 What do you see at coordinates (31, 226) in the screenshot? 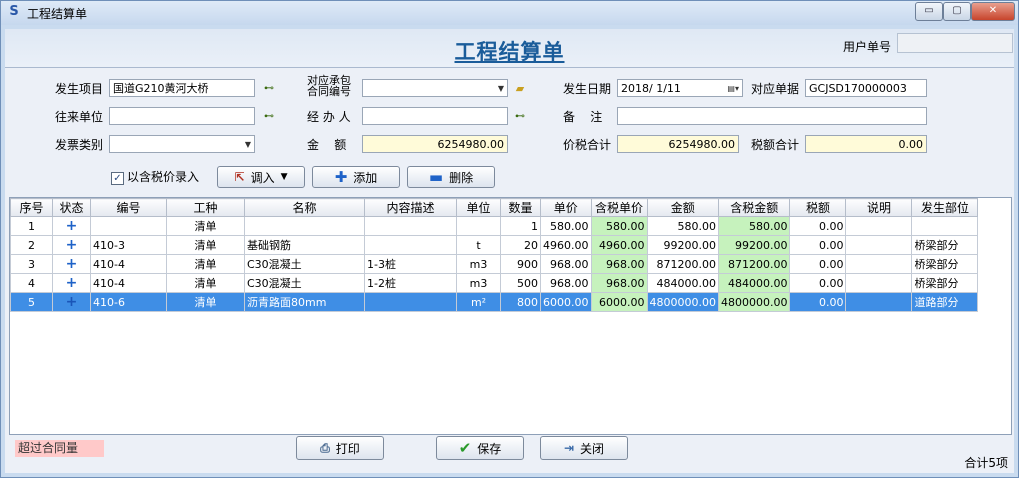
I see `cell-seq: 1` at bounding box center [31, 226].